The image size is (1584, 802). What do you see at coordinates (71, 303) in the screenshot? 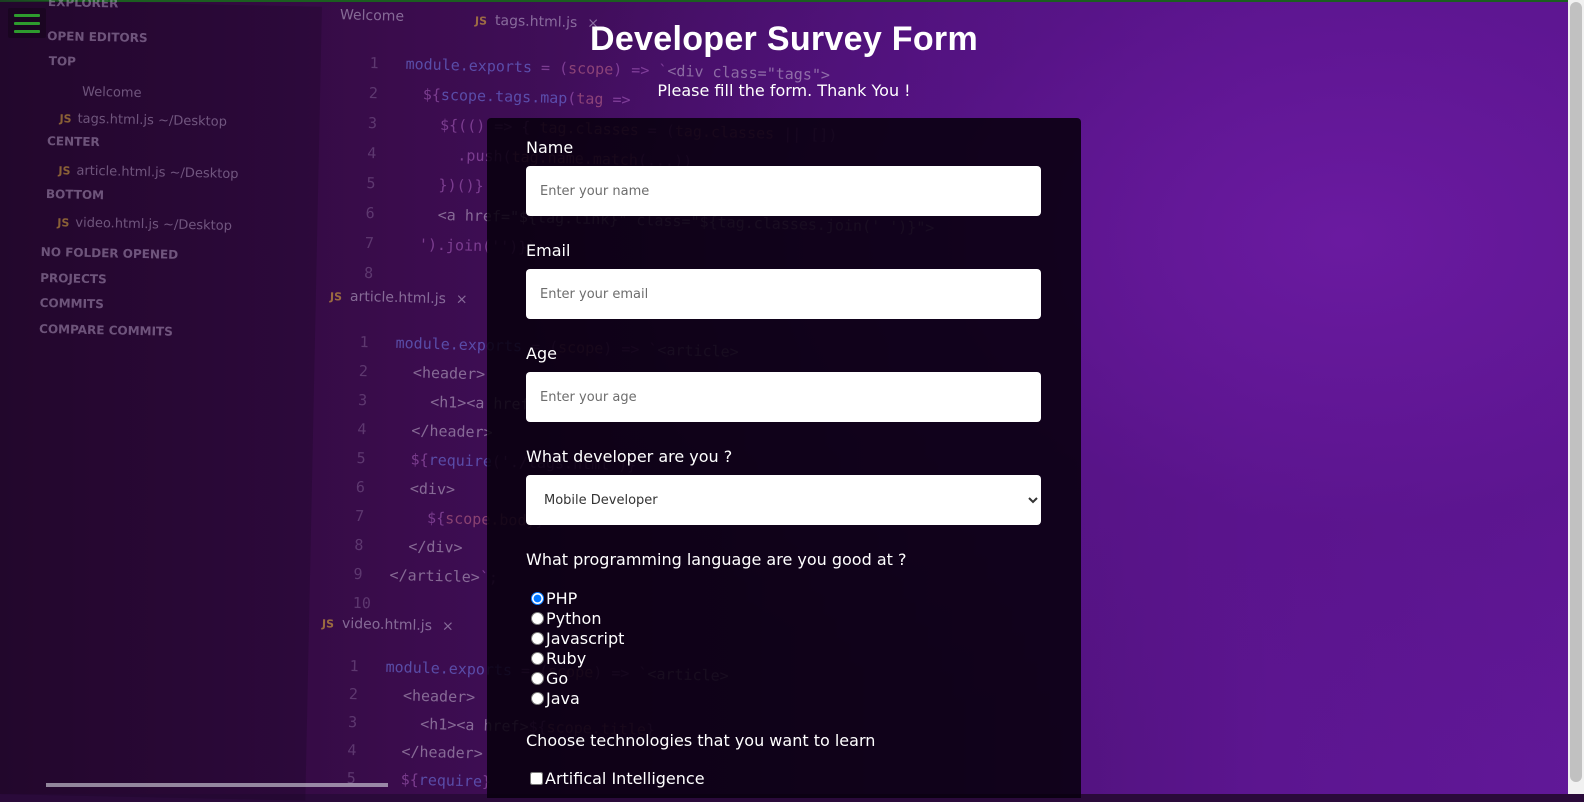
I see `bg-commits-label: COMMITS` at bounding box center [71, 303].